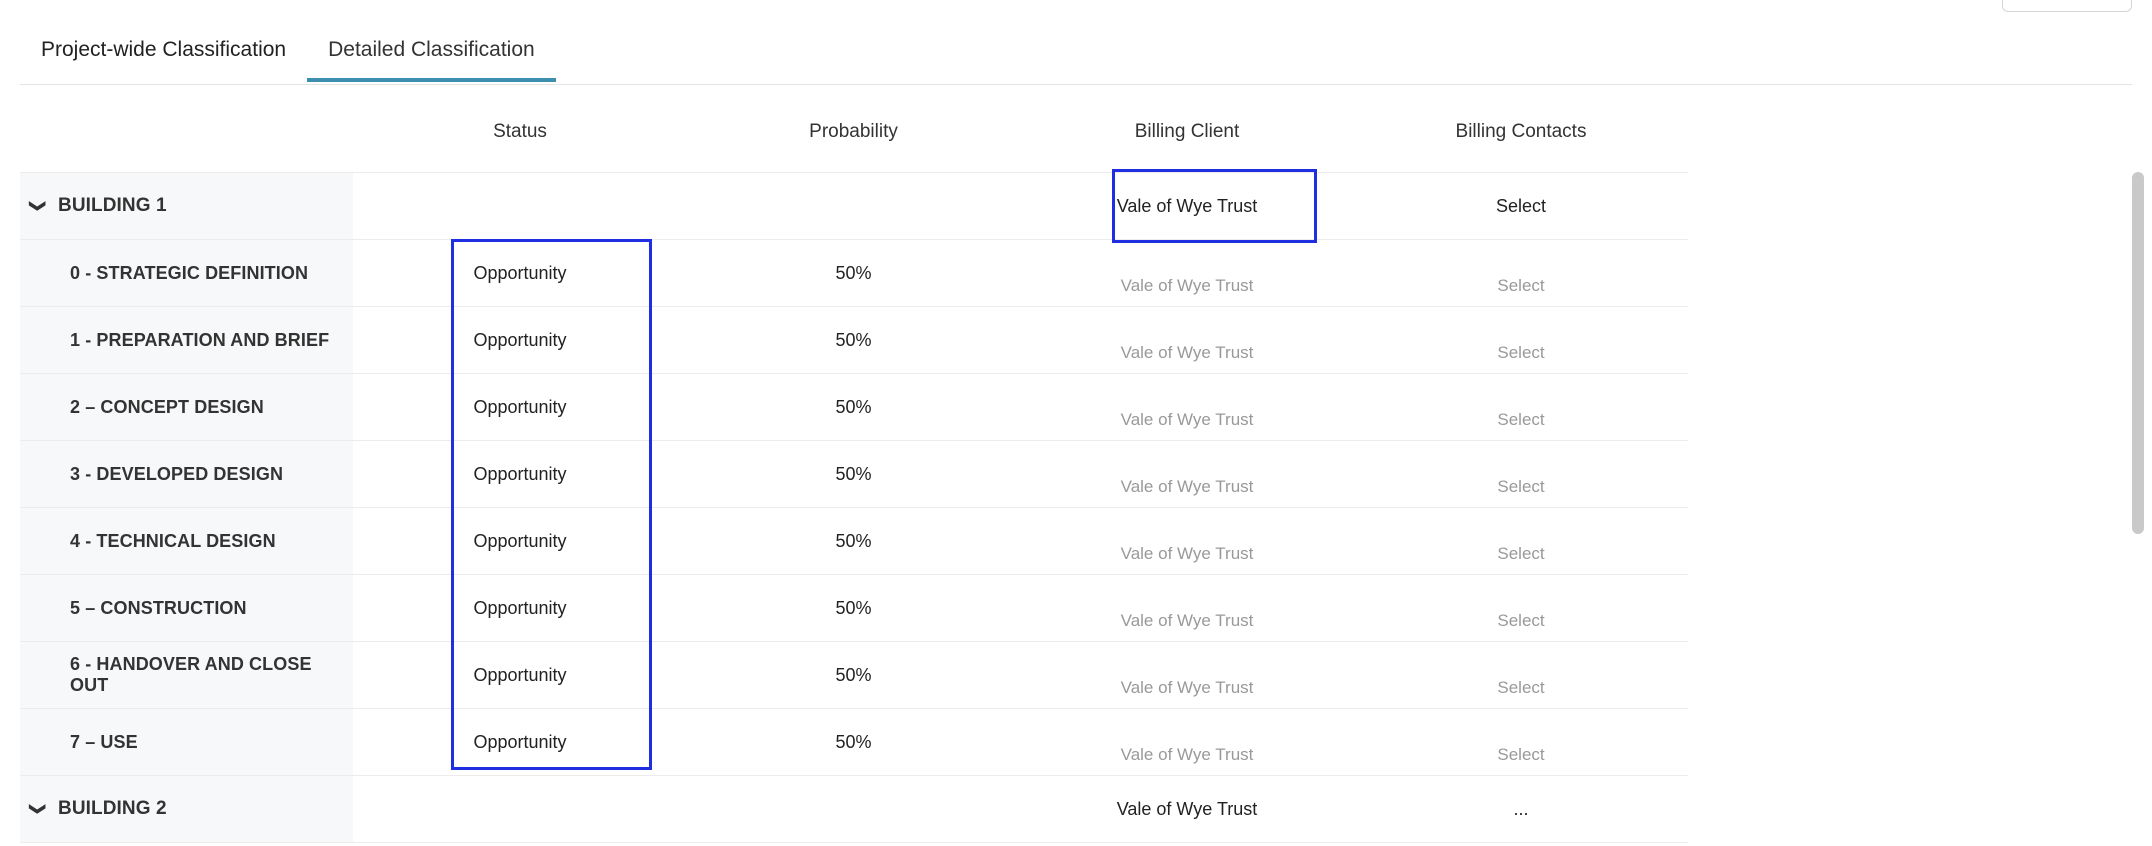 Image resolution: width=2152 pixels, height=846 pixels. What do you see at coordinates (186, 809) in the screenshot?
I see `group-name: ❯ BUILDING 2` at bounding box center [186, 809].